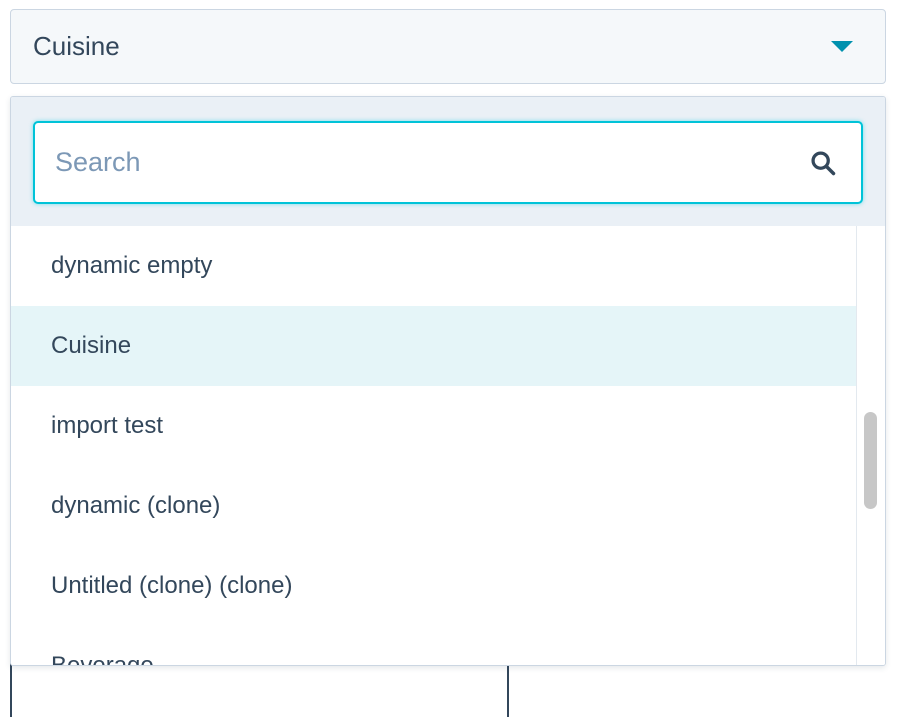 The height and width of the screenshot is (717, 922). I want to click on option-dynamic-empty: dynamic empty, so click(433, 266).